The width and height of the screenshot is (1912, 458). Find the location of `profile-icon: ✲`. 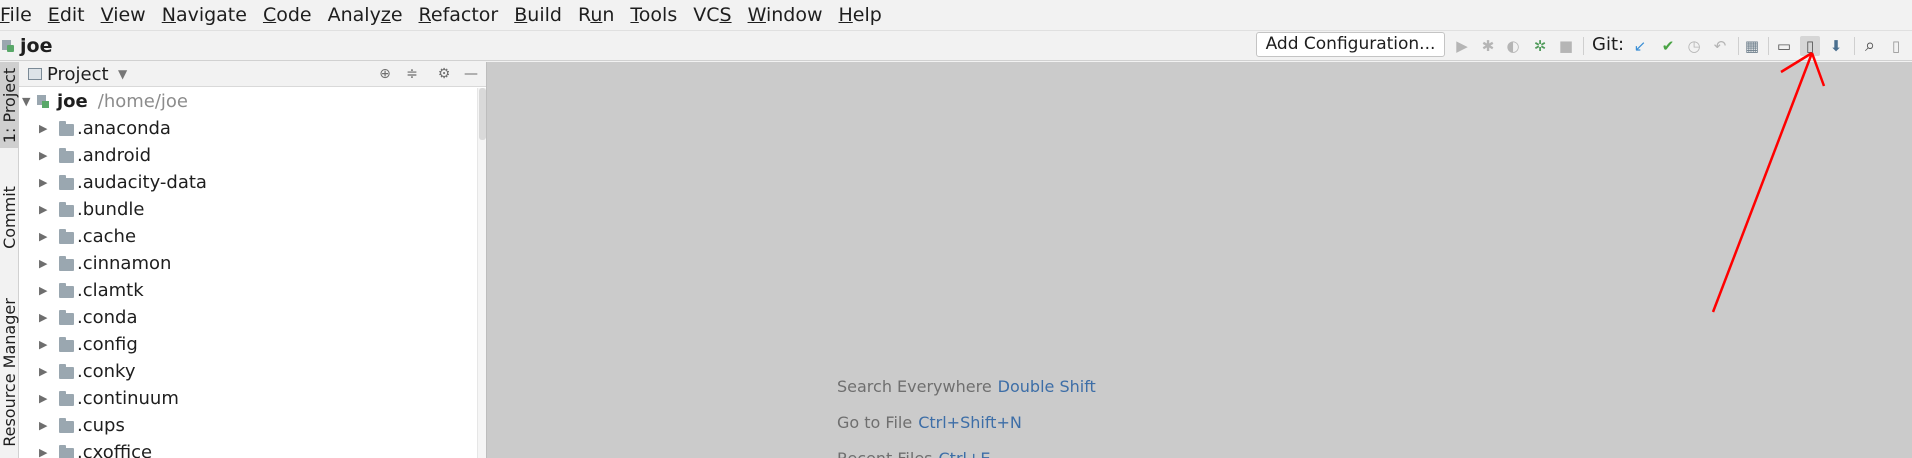

profile-icon: ✲ is located at coordinates (1540, 46).